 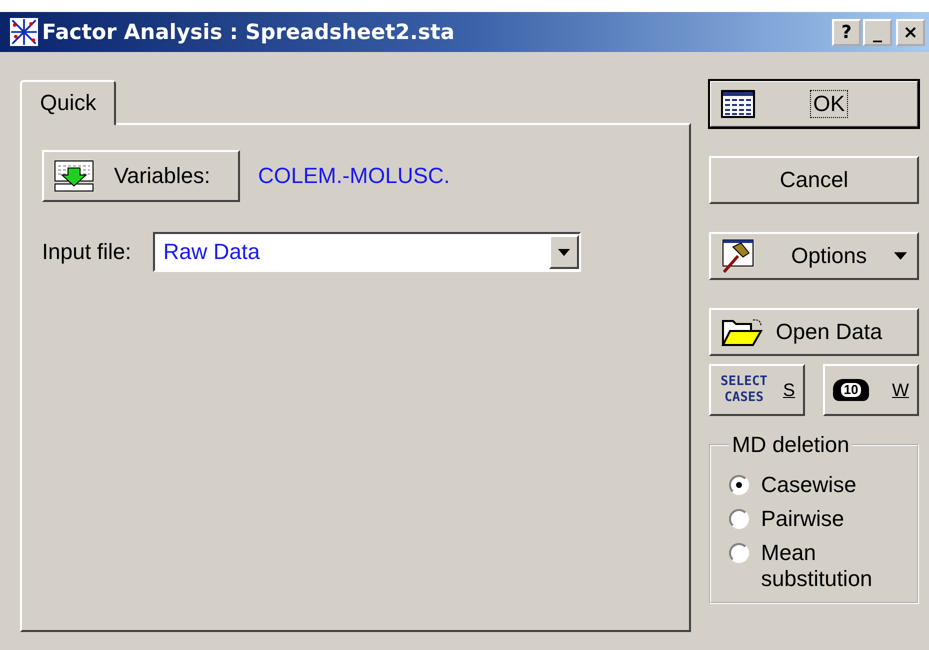 What do you see at coordinates (814, 180) in the screenshot?
I see `cancel-button: Cancel` at bounding box center [814, 180].